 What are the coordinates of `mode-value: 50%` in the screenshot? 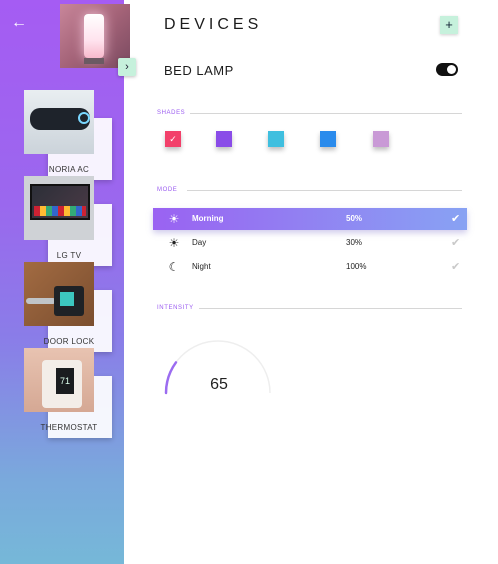 It's located at (354, 218).